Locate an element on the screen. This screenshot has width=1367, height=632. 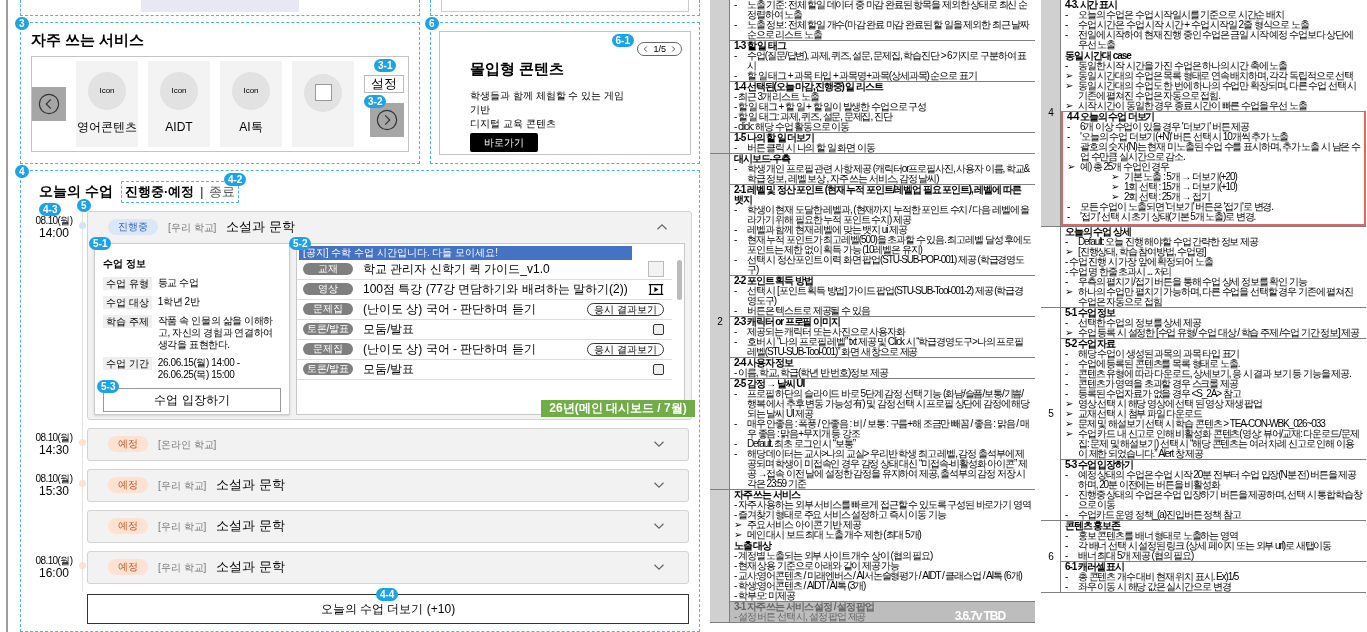
spec-text: - click: 해당 수업 활동으로 이동 is located at coordinates (792, 127).